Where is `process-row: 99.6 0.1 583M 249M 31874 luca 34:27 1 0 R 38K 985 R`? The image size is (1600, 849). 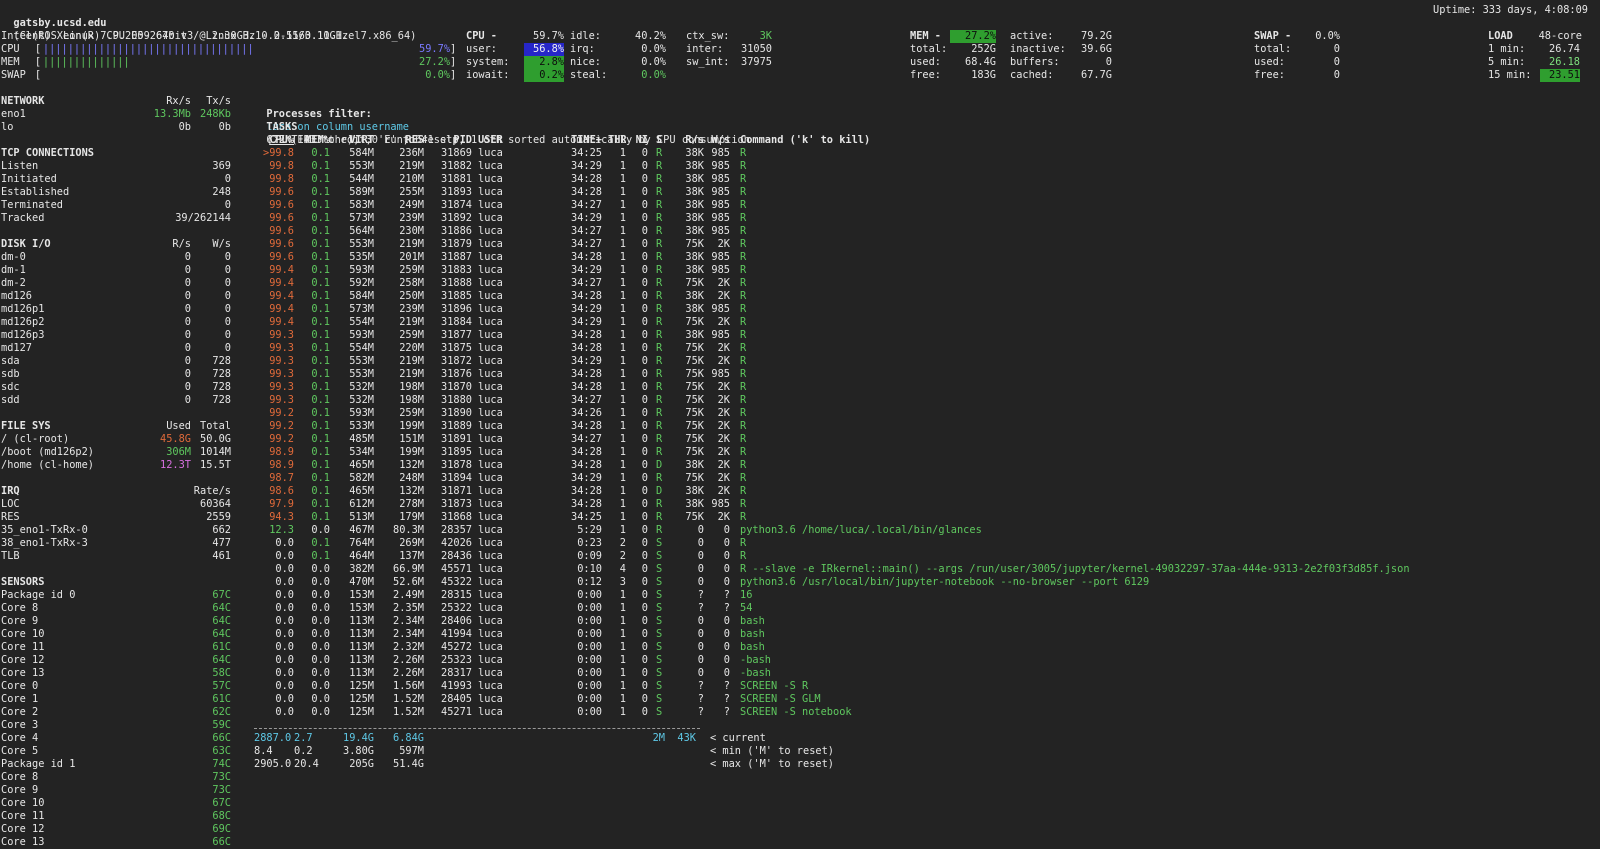 process-row: 99.6 0.1 583M 249M 31874 luca 34:27 1 0 R 38K 985 R is located at coordinates (924, 205).